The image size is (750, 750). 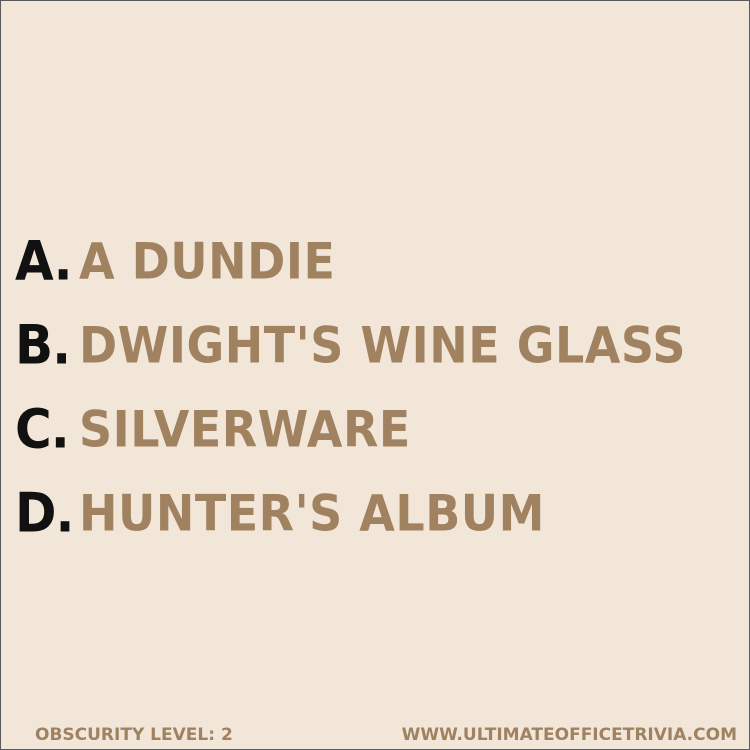 I want to click on option-d: D. HUNTER'S ALBUM, so click(x=377, y=513).